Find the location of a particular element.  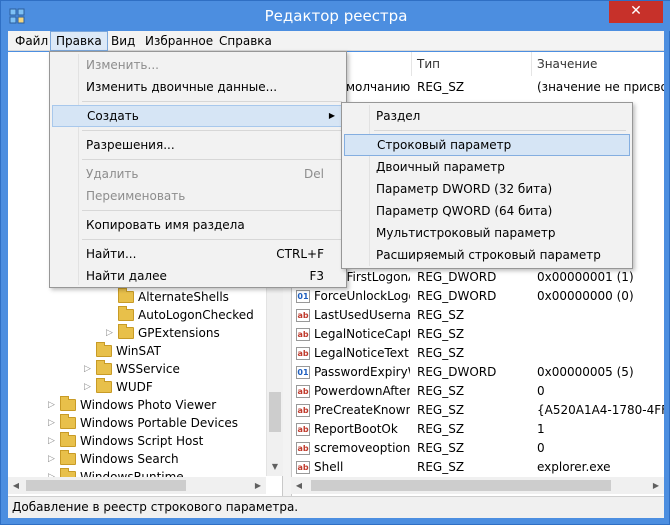

value-data: 1 is located at coordinates (541, 429).